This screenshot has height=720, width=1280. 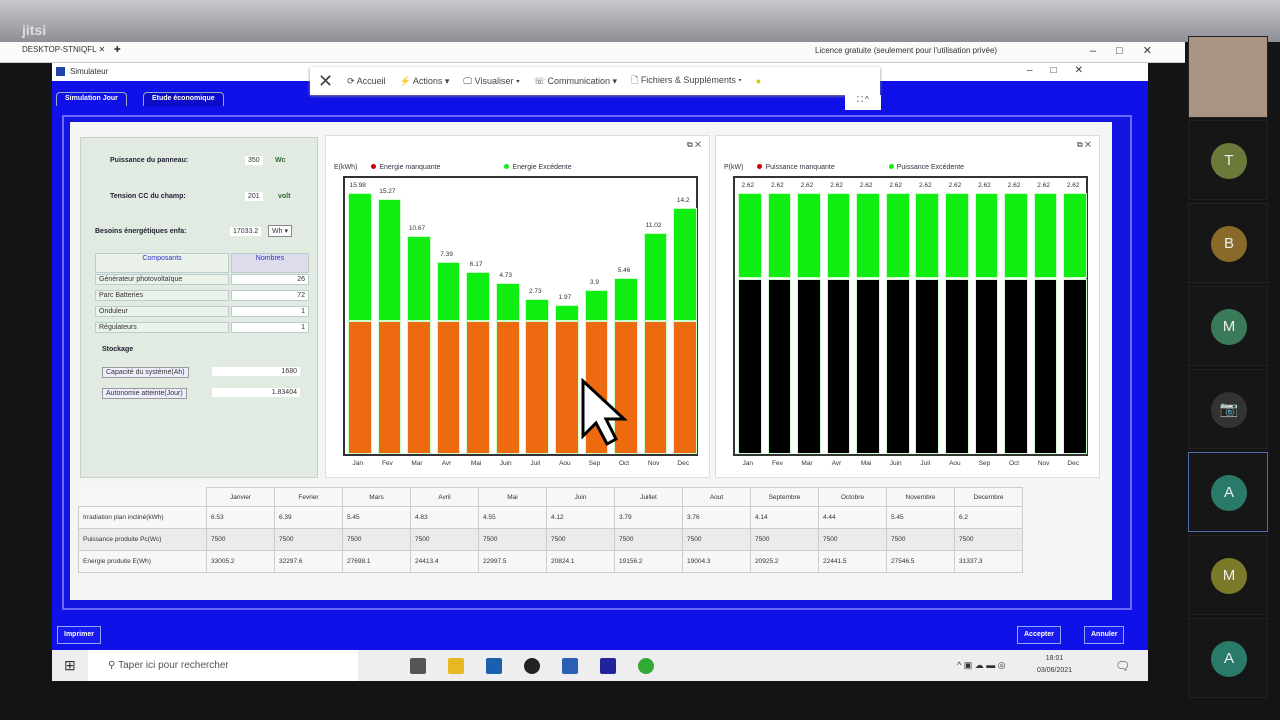 I want to click on x-tick-label: Oct, so click(x=624, y=463).